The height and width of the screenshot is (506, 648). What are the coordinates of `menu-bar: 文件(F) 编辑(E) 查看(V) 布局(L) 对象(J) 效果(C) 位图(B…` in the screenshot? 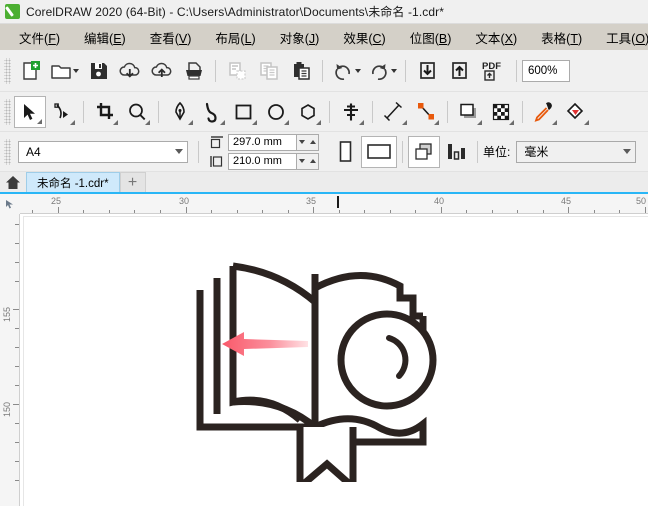 It's located at (324, 37).